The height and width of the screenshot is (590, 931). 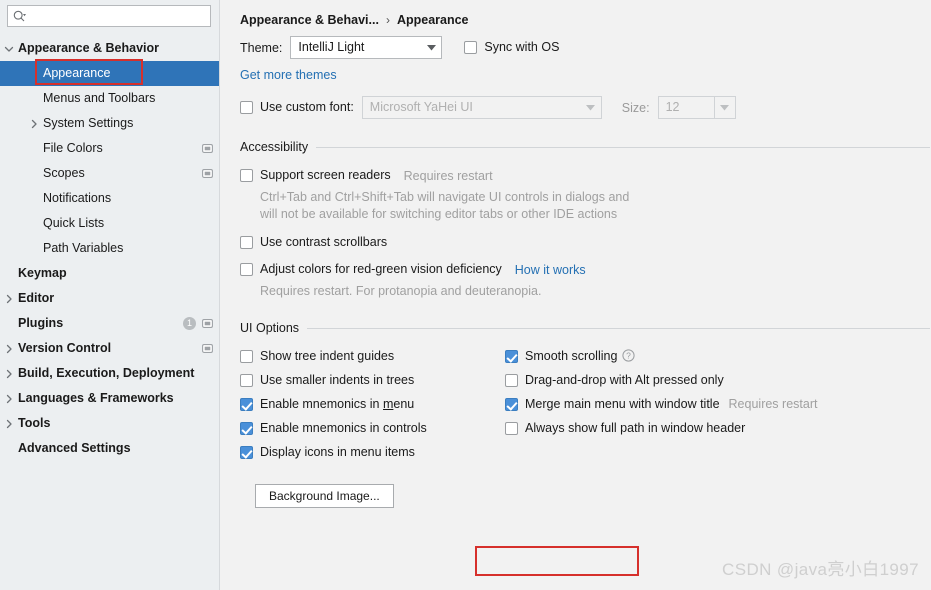 What do you see at coordinates (580, 328) in the screenshot?
I see `ui-options-section-header: UI Options` at bounding box center [580, 328].